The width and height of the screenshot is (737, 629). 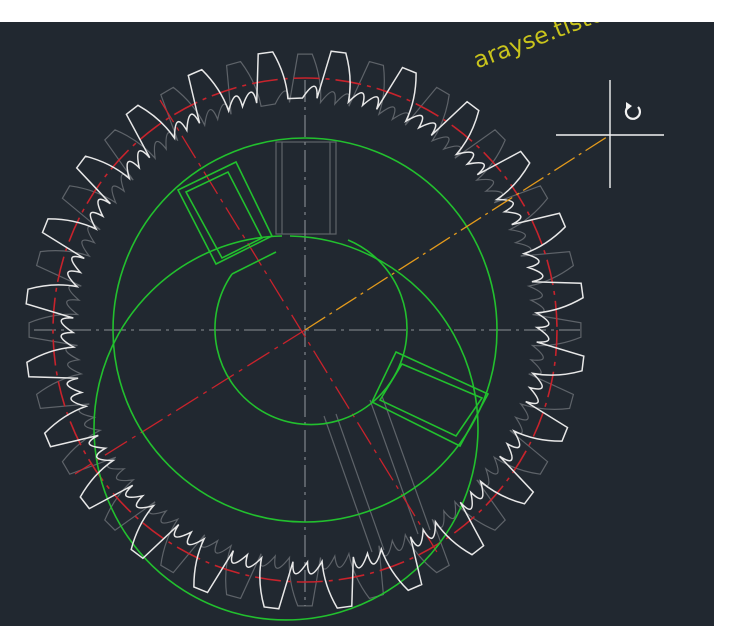 What do you see at coordinates (457, 232) in the screenshot?
I see `rotate-rubber-band` at bounding box center [457, 232].